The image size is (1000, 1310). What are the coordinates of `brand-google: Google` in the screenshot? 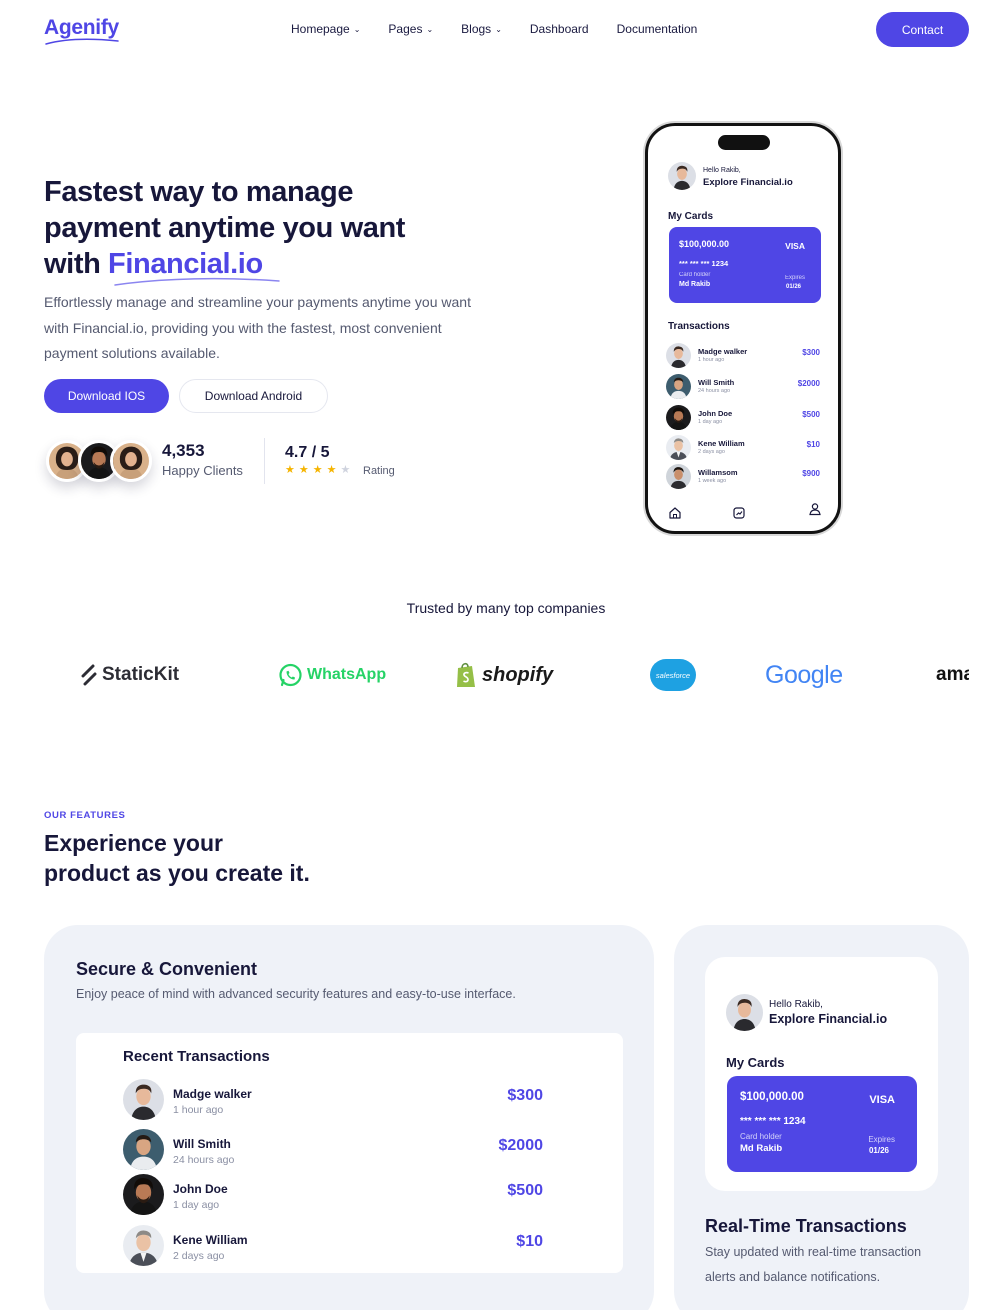 It's located at (804, 675).